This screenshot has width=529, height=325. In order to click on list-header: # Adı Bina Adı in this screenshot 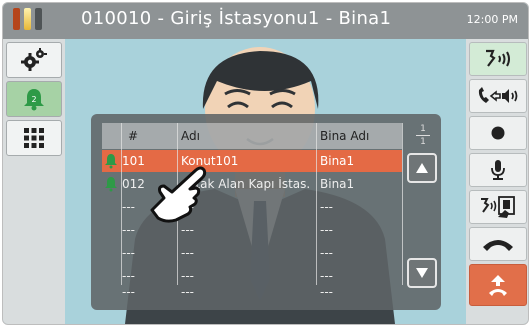, I will do `click(252, 136)`.